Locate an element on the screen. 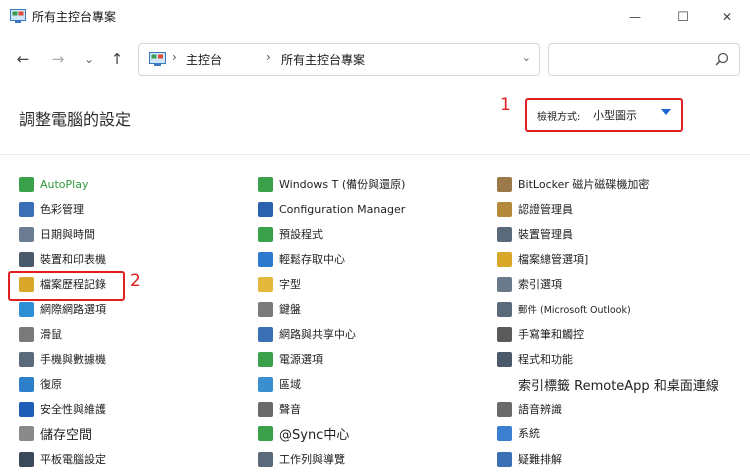 This screenshot has width=750, height=476. item-label: 安全性與維護 is located at coordinates (73, 409).